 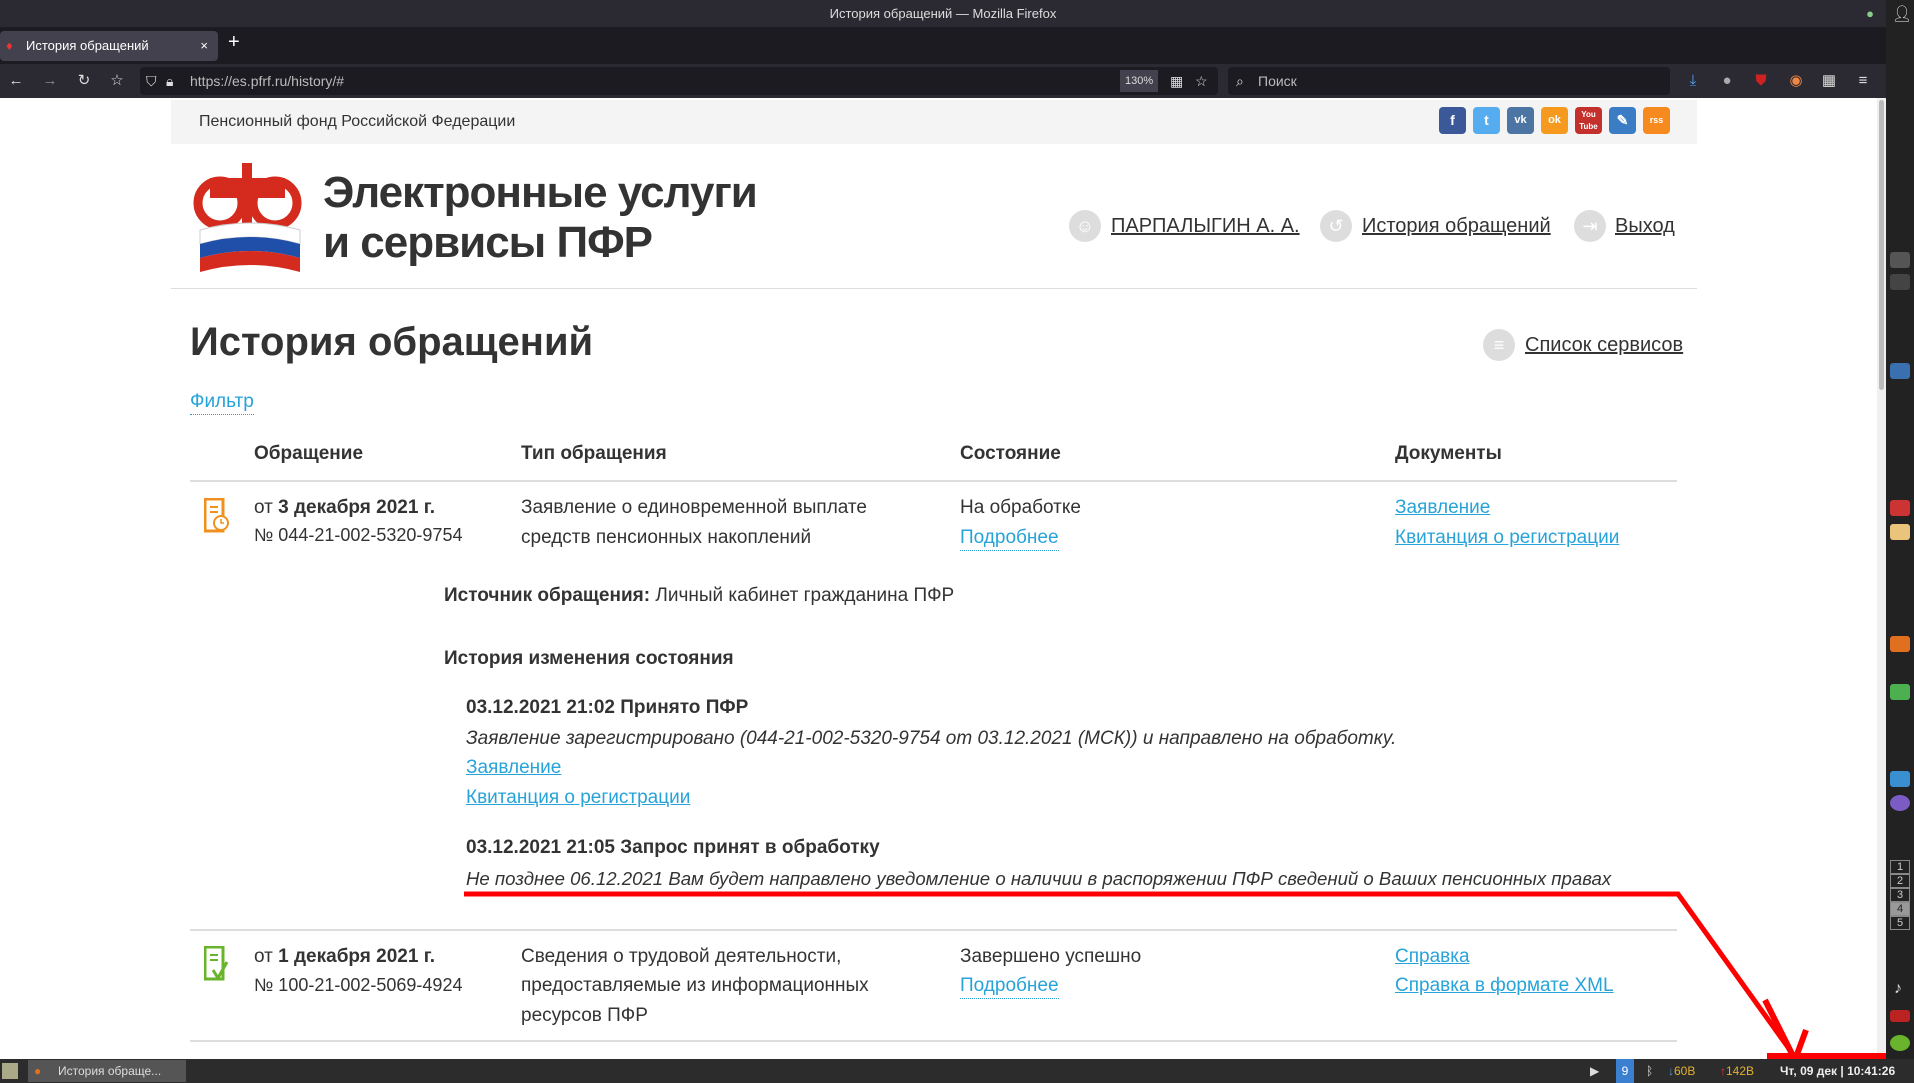 I want to click on page-scrollbar, so click(x=1881, y=578).